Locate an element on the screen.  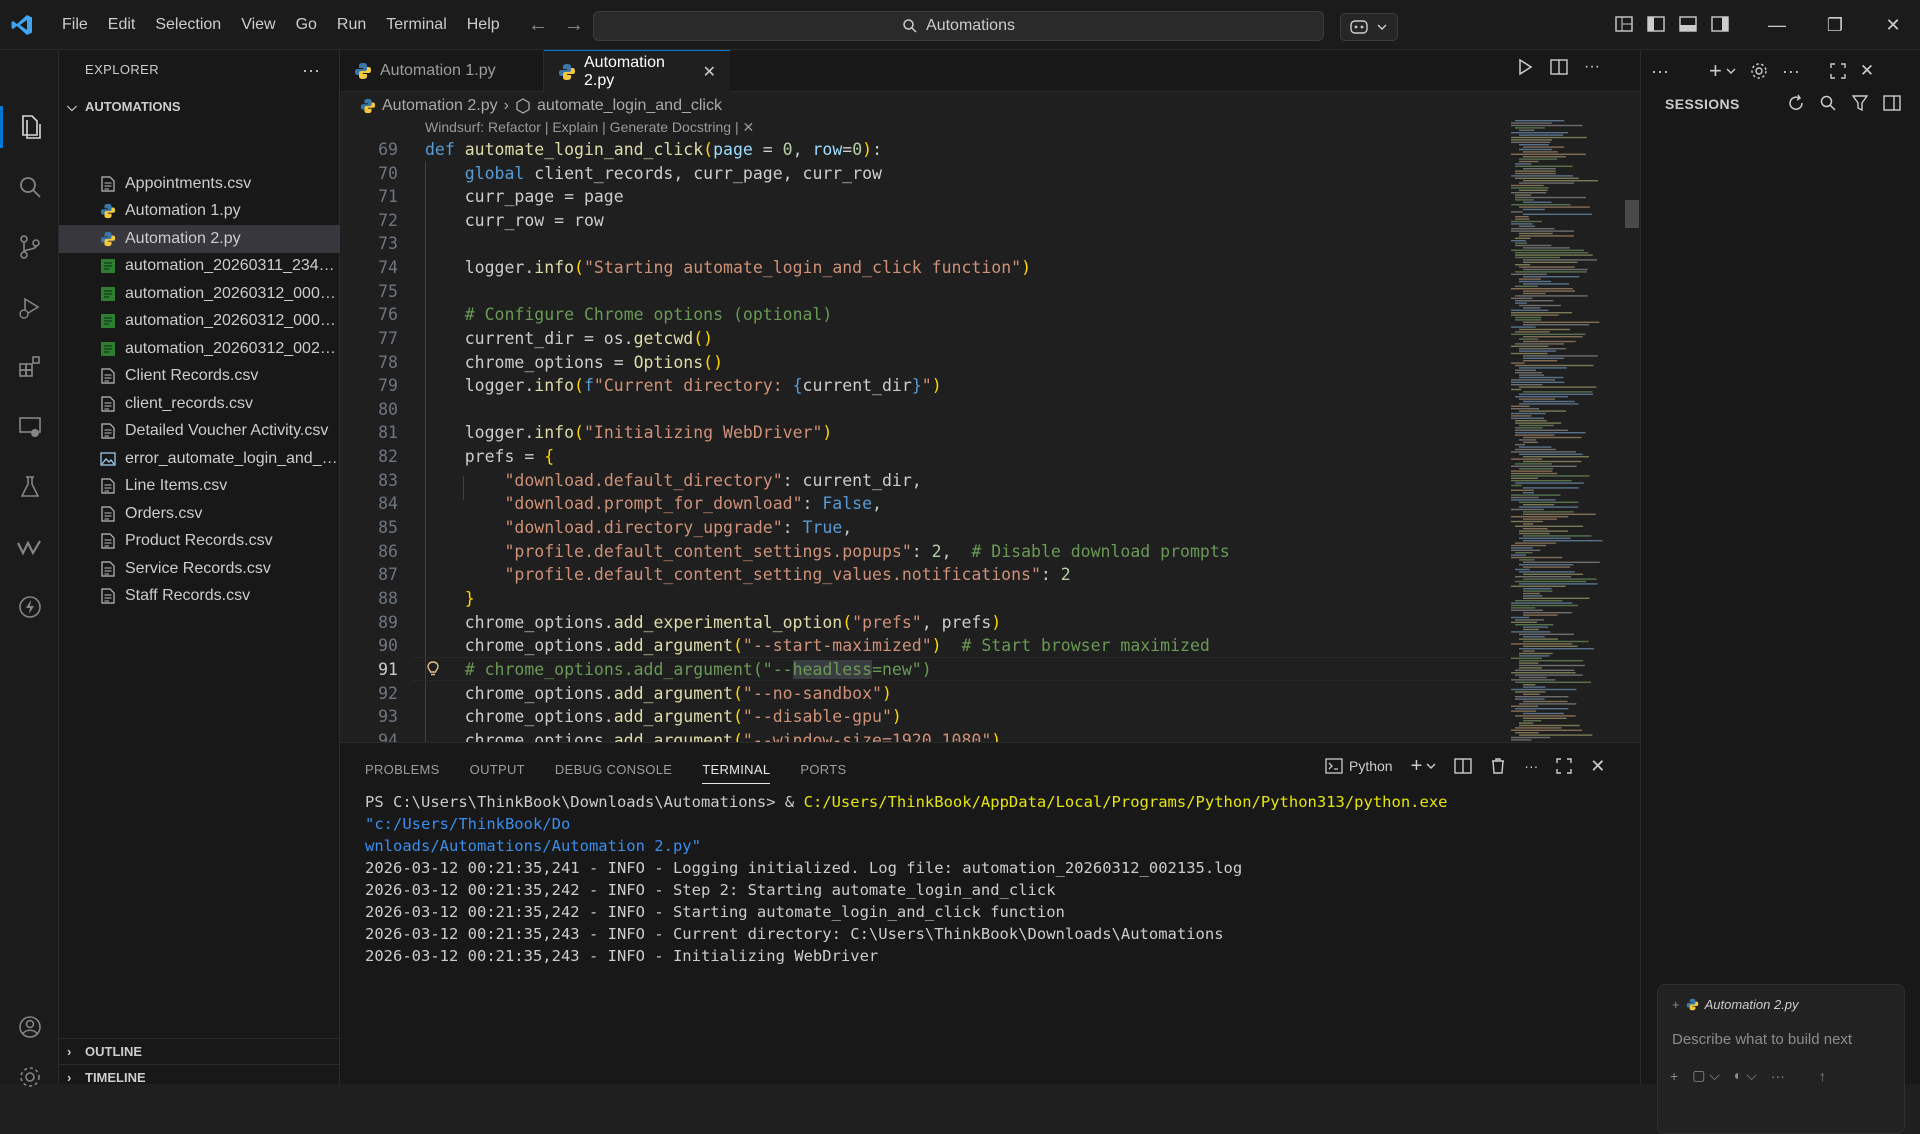
trash-icon is located at coordinates (1498, 766).